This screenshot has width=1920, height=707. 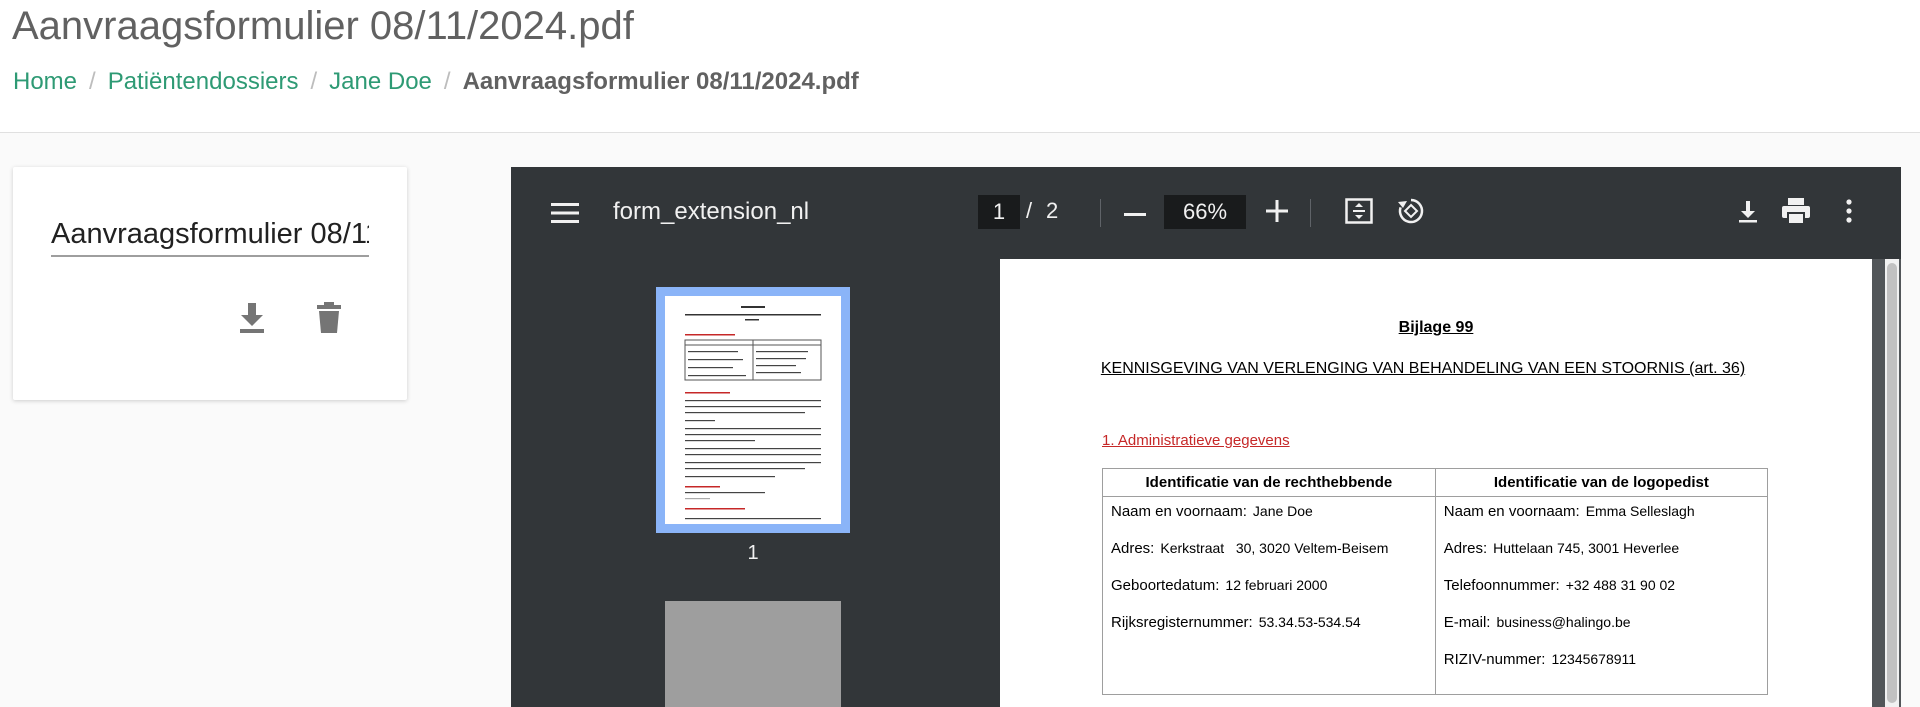 I want to click on scrollbar-thumb, so click(x=1892, y=483).